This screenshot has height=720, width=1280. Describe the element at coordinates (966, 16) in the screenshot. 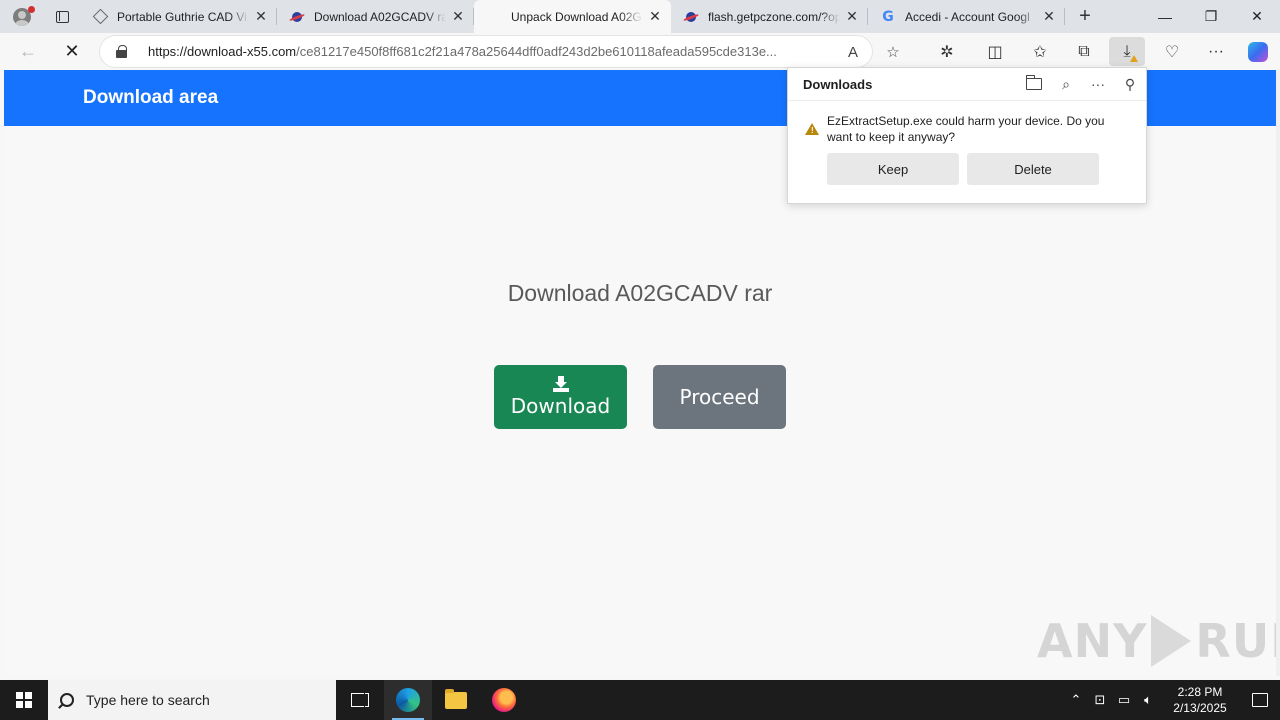

I see `tab-accedi-google: G Accedi - Account Googl ✕` at that location.